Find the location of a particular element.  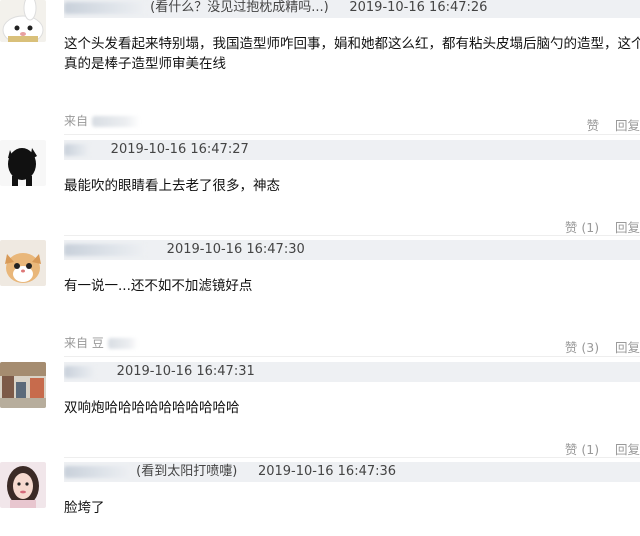

cat-avatar-icon is located at coordinates (23, 263).